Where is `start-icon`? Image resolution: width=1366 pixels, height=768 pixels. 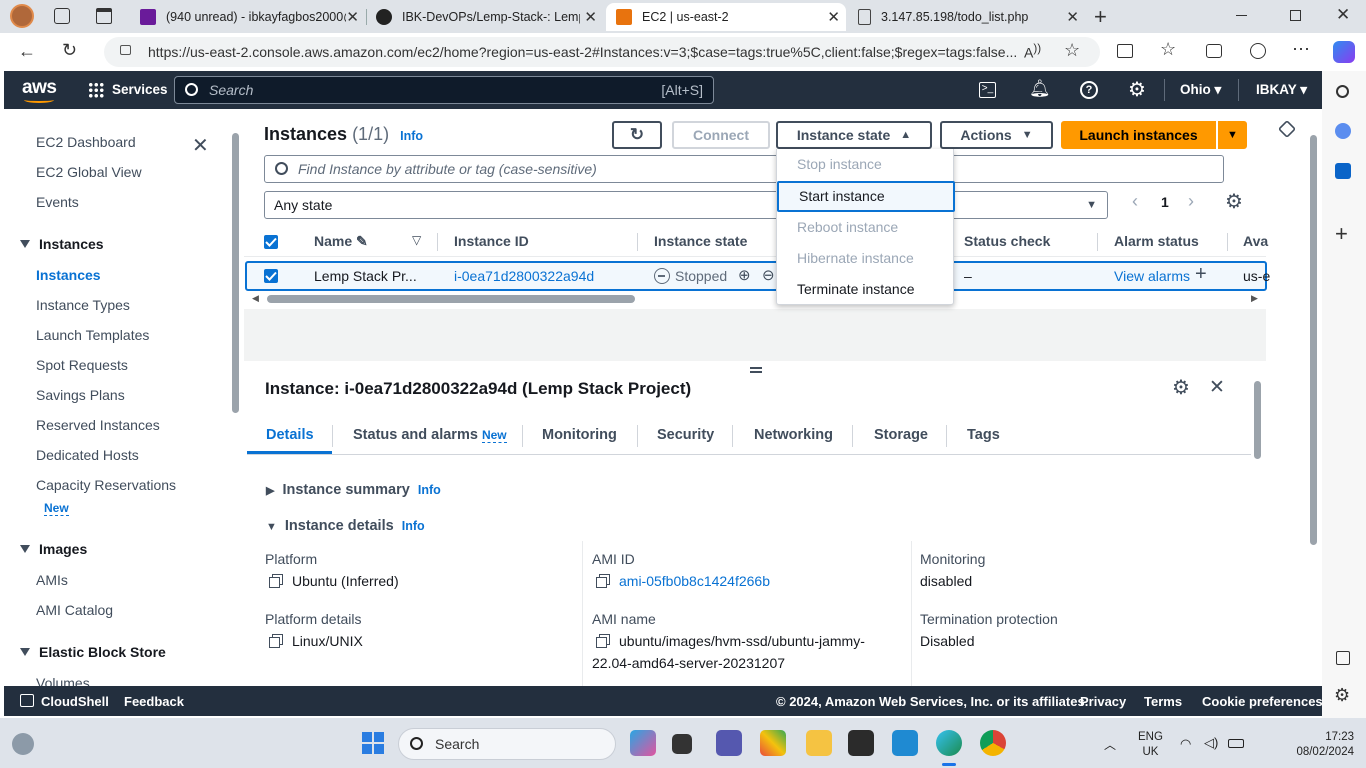
start-icon is located at coordinates (373, 743).